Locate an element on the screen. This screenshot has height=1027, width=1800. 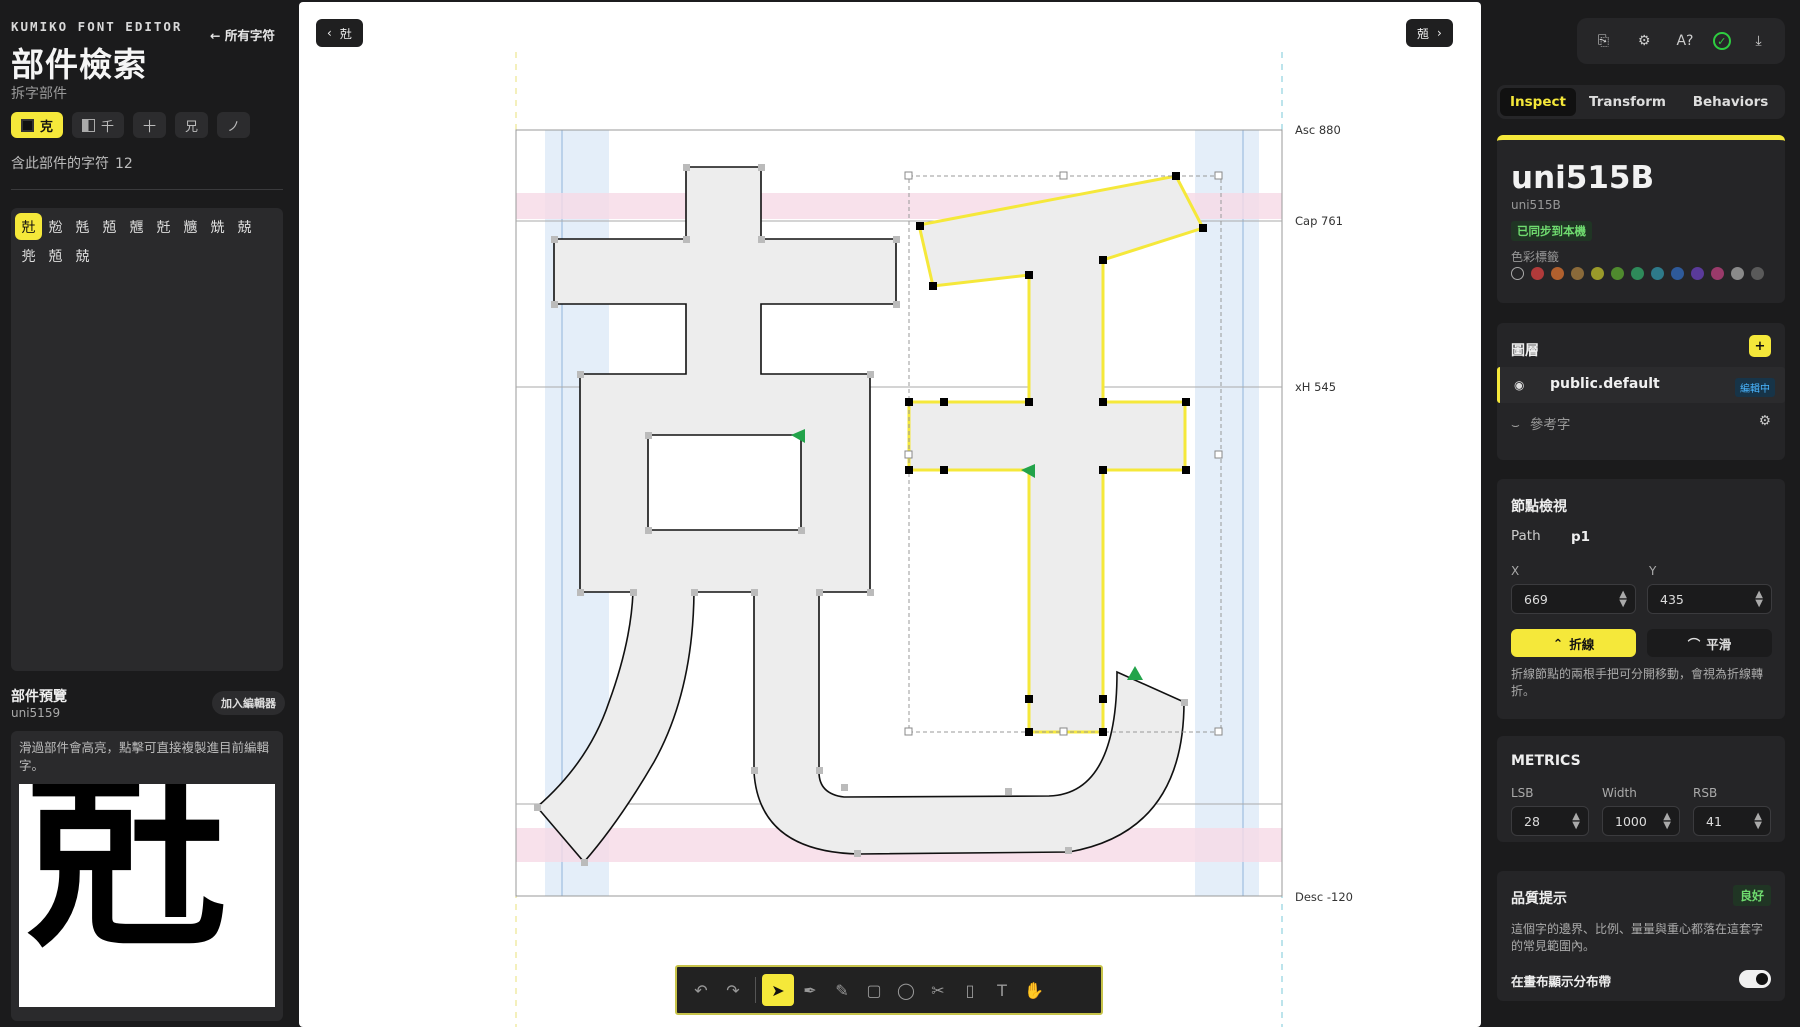
glyph-unicode: uni515B is located at coordinates (1536, 205).